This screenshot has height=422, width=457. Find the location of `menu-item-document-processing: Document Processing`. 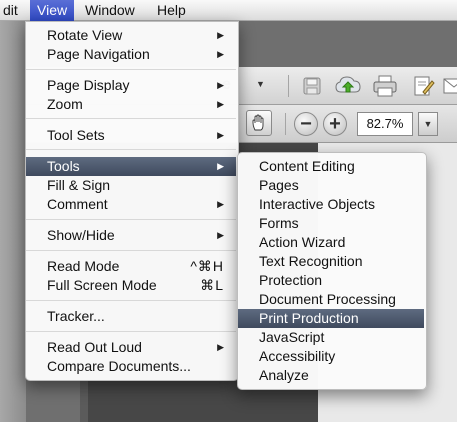

menu-item-document-processing: Document Processing is located at coordinates (331, 299).